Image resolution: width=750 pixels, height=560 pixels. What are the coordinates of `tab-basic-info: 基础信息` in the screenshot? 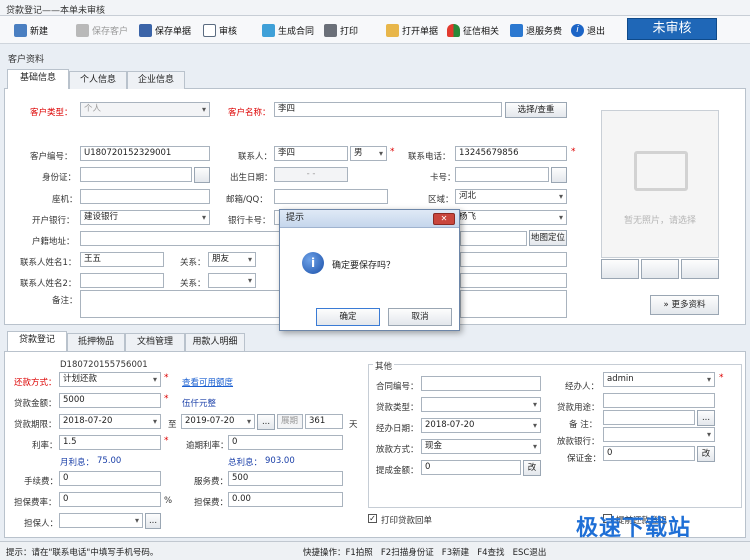 It's located at (38, 79).